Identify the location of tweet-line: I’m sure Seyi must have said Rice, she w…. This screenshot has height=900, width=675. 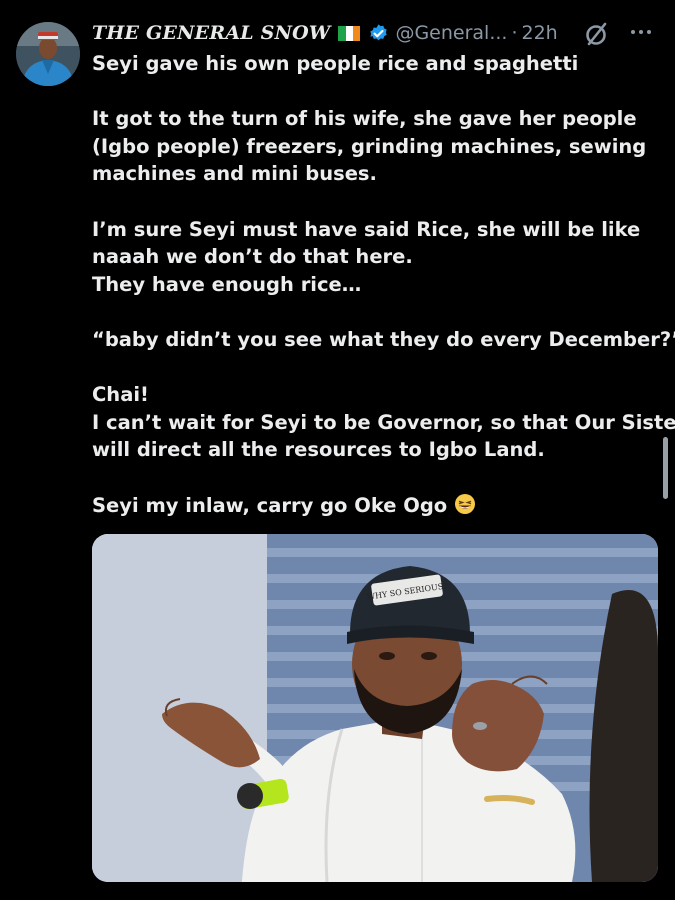
(366, 229).